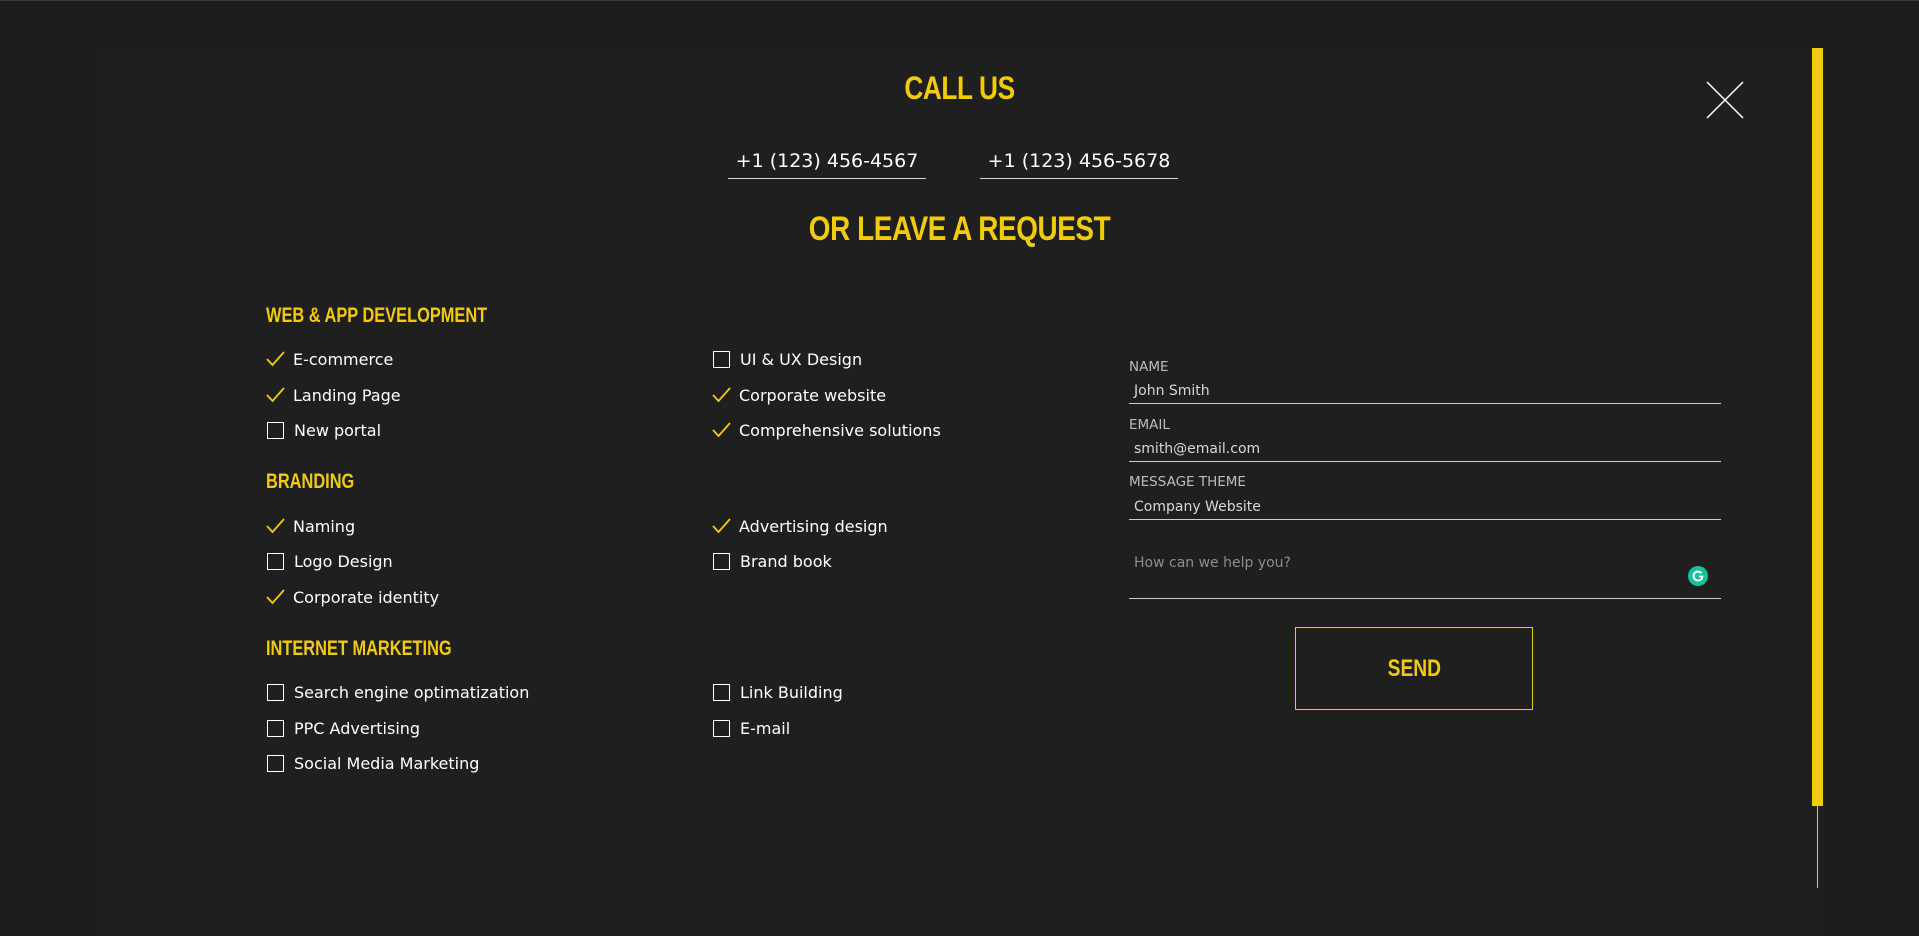  Describe the element at coordinates (1425, 392) in the screenshot. I see `name-field: John Smith` at that location.